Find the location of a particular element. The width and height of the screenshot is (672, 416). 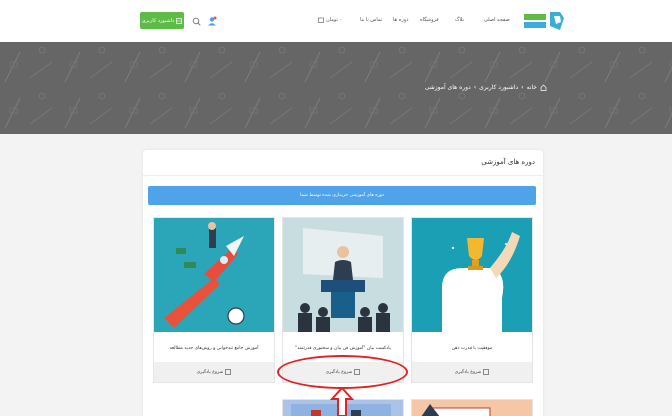

user-icon is located at coordinates (212, 21).